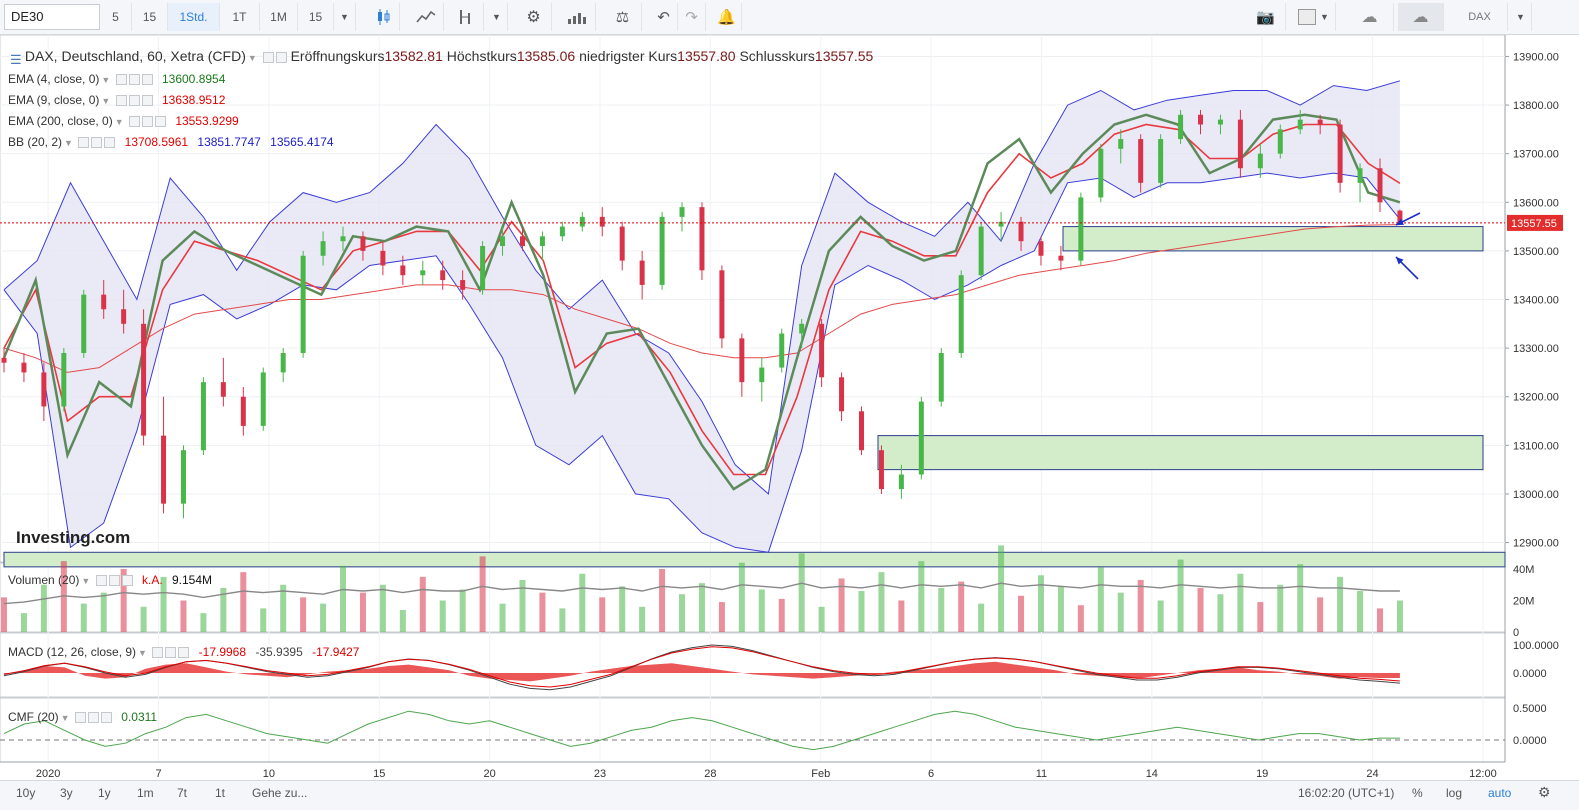 The height and width of the screenshot is (810, 1579). I want to click on cloud-download-icon: ☁, so click(1370, 17).